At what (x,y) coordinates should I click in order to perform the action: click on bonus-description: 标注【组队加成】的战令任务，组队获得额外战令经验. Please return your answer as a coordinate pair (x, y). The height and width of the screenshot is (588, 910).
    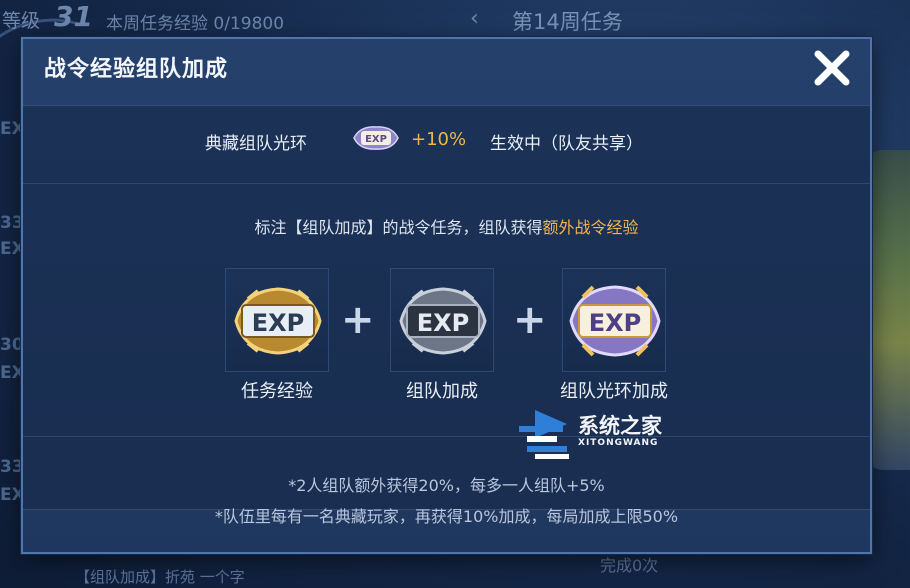
    Looking at the image, I should click on (446, 226).